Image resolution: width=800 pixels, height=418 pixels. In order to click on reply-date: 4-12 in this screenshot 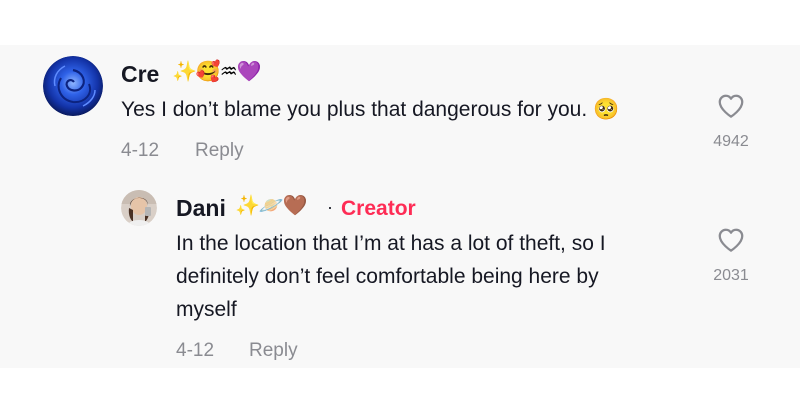, I will do `click(195, 350)`.